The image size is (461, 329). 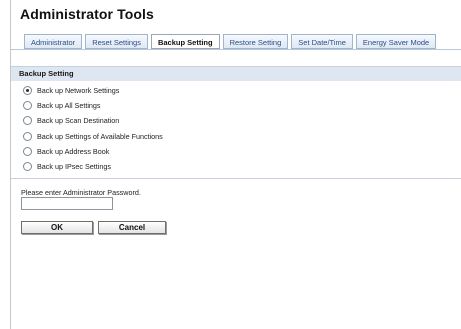 I want to click on section-header: Backup Setting, so click(x=236, y=73).